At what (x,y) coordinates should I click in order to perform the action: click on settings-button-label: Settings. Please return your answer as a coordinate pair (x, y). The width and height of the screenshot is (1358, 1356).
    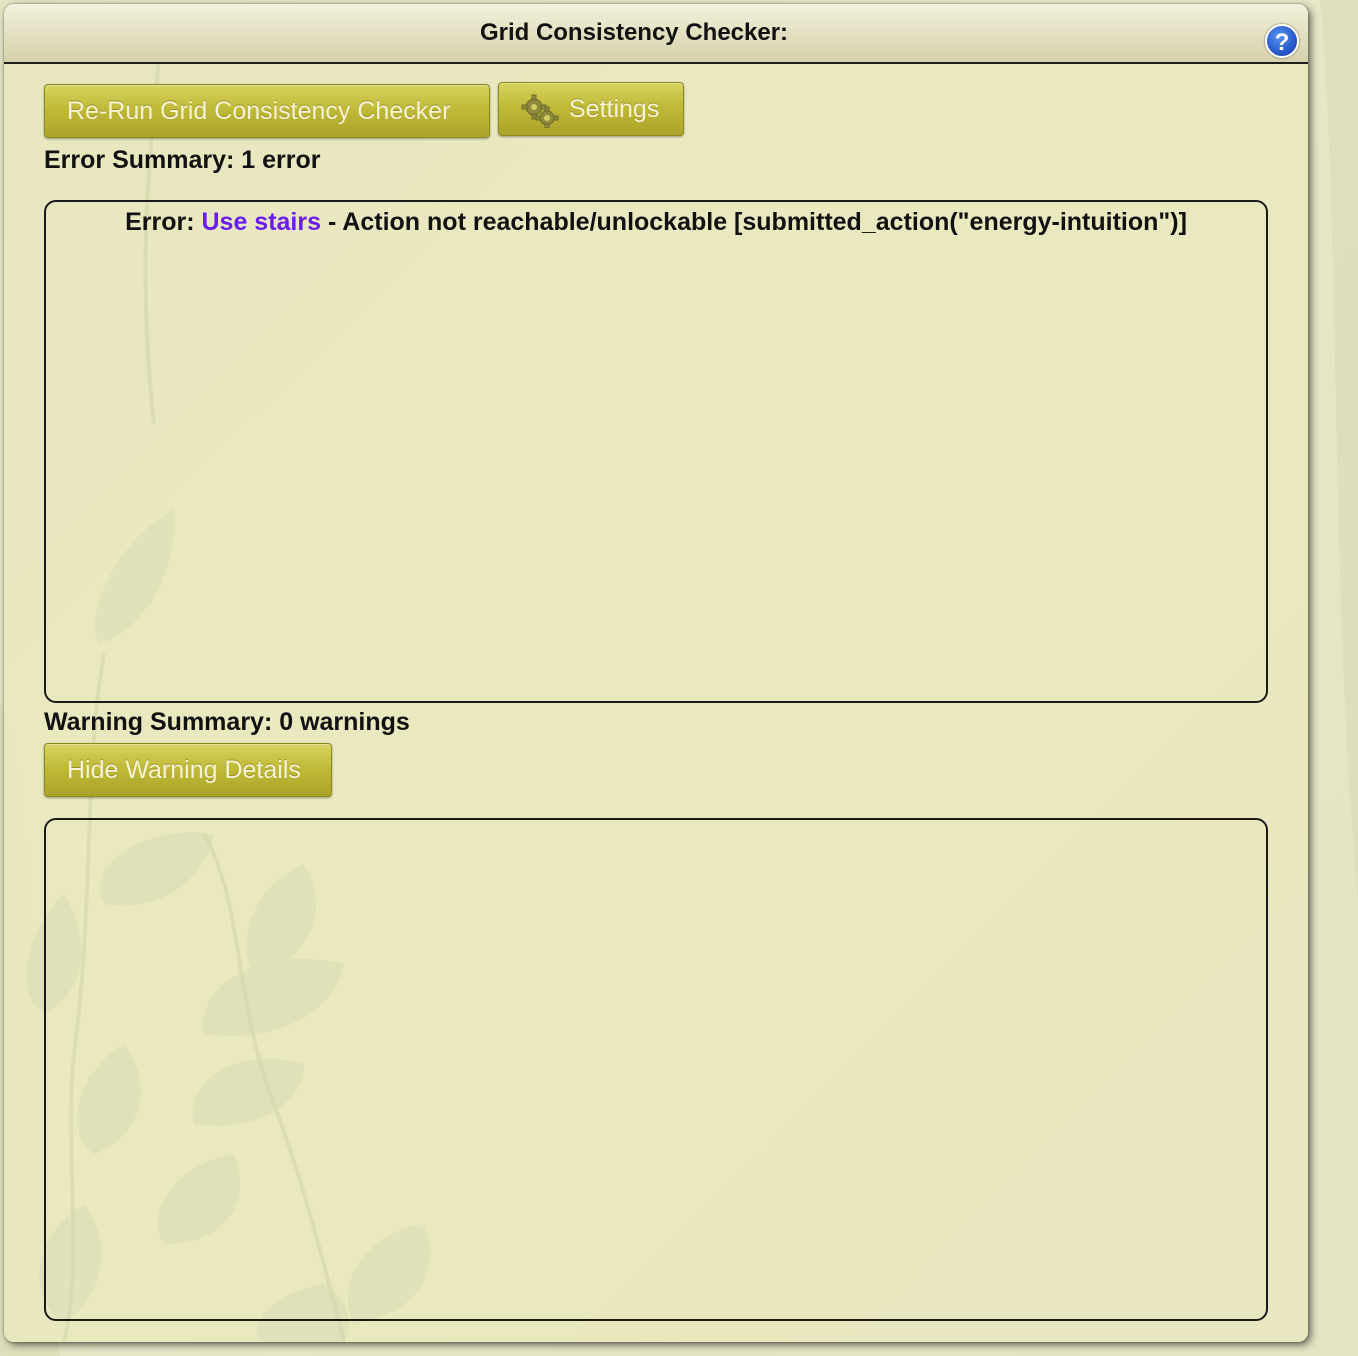
    Looking at the image, I should click on (614, 109).